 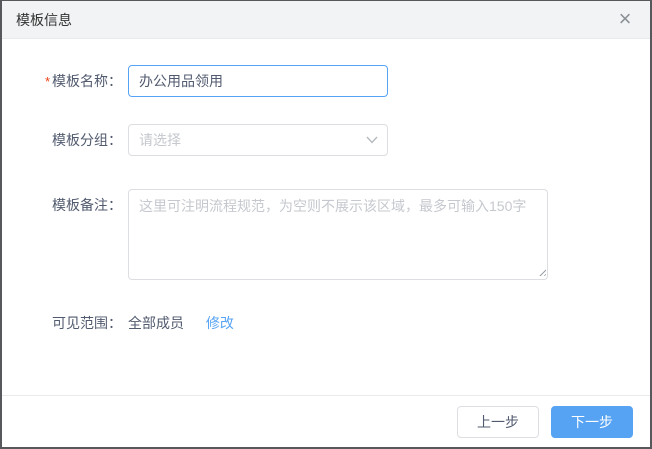 What do you see at coordinates (338, 234) in the screenshot?
I see `template-remark-textarea` at bounding box center [338, 234].